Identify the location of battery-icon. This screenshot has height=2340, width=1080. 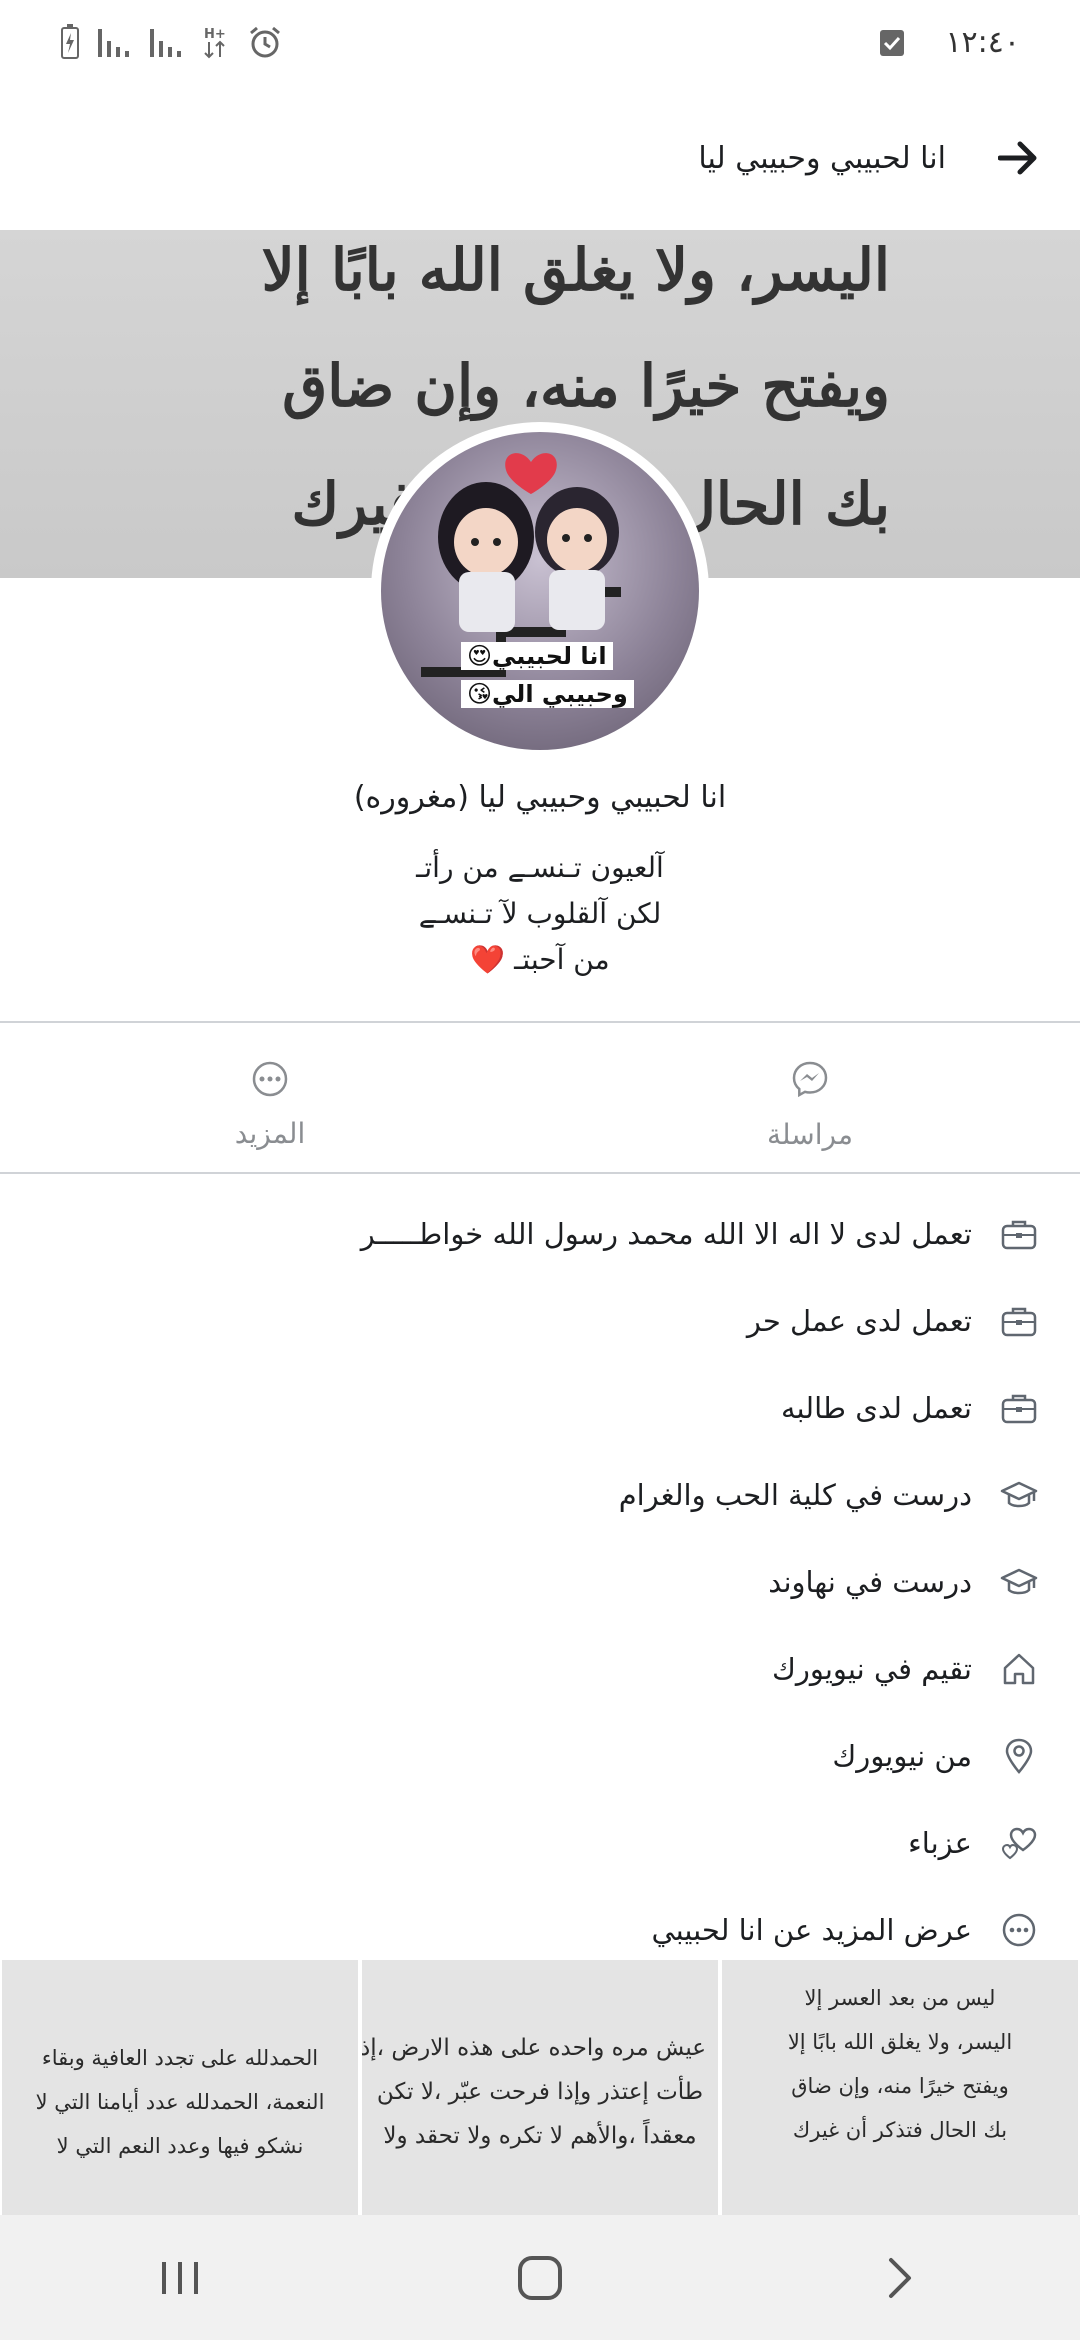
(70, 42).